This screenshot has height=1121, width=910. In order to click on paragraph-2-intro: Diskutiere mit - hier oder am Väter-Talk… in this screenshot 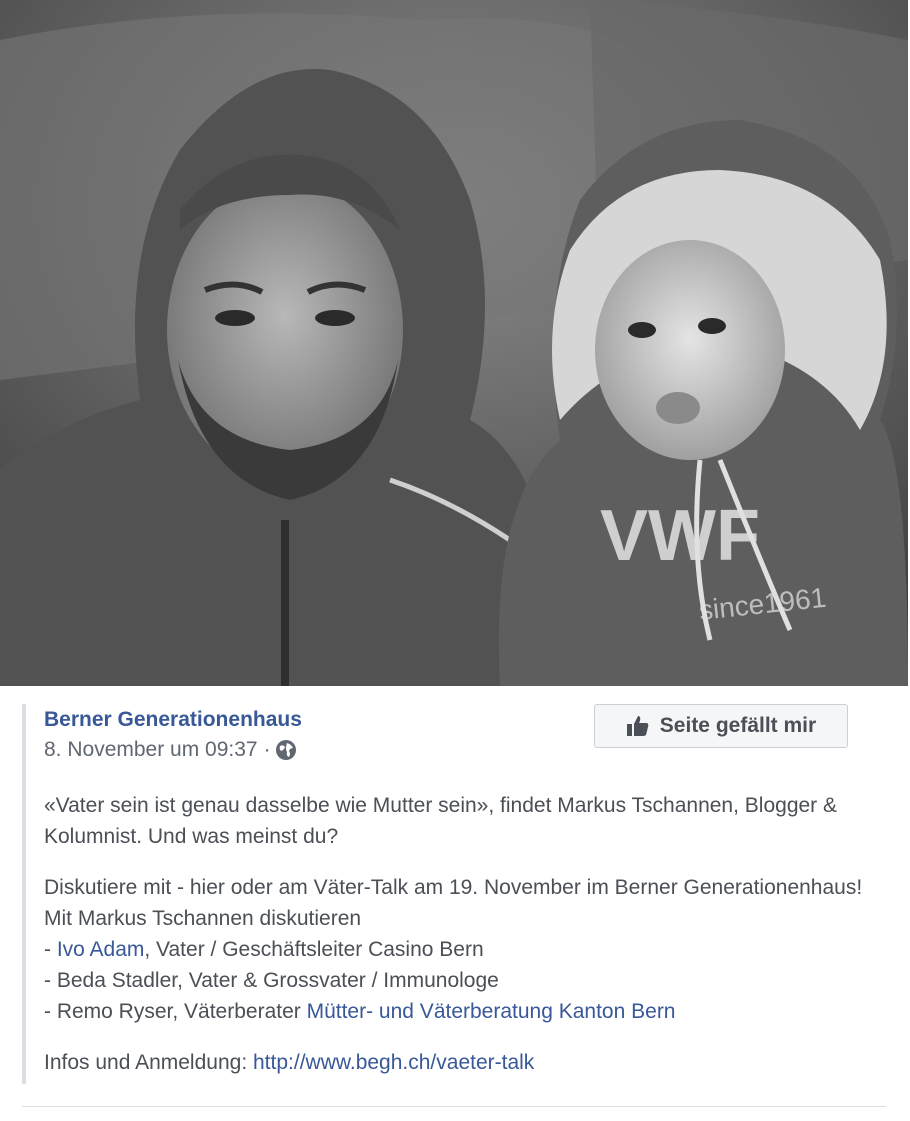, I will do `click(453, 903)`.